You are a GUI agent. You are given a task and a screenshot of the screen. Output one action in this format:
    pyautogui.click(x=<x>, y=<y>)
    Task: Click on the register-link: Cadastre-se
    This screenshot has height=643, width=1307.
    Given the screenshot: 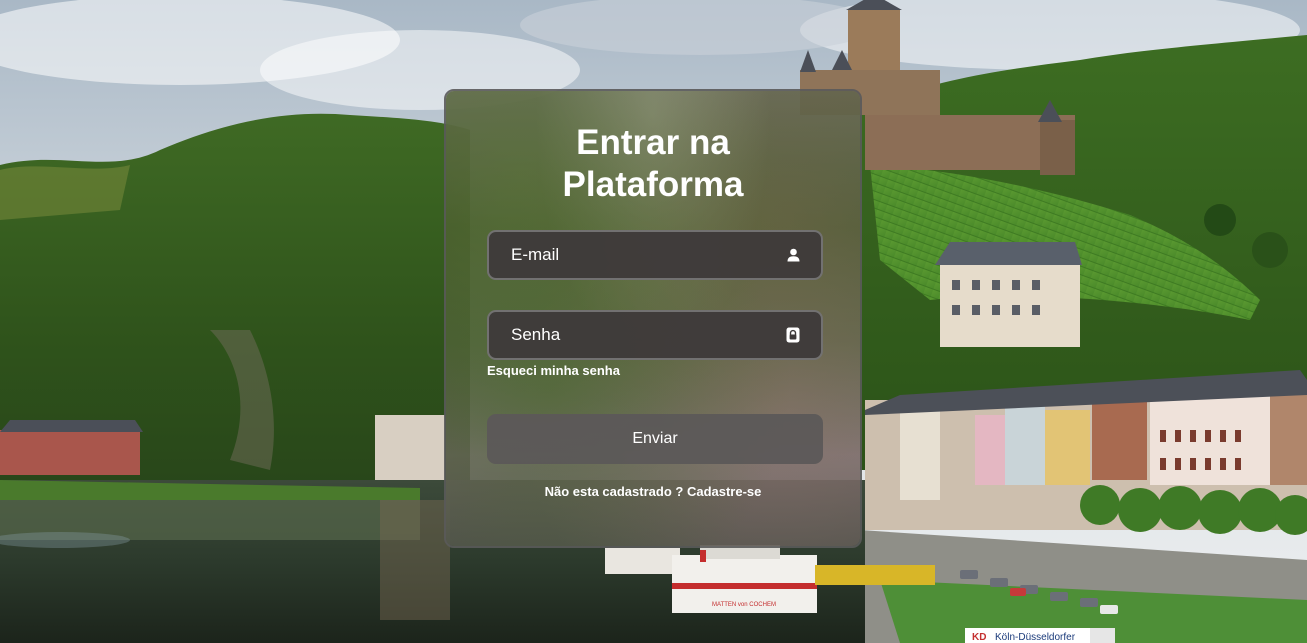 What is the action you would take?
    pyautogui.click(x=724, y=491)
    